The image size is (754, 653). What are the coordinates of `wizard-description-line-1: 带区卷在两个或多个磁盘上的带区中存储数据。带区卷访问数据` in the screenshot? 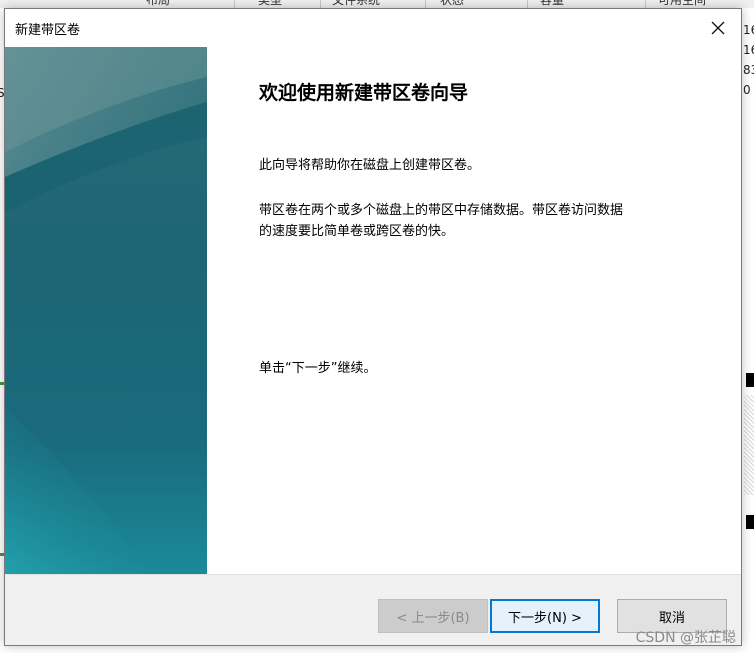 It's located at (441, 210).